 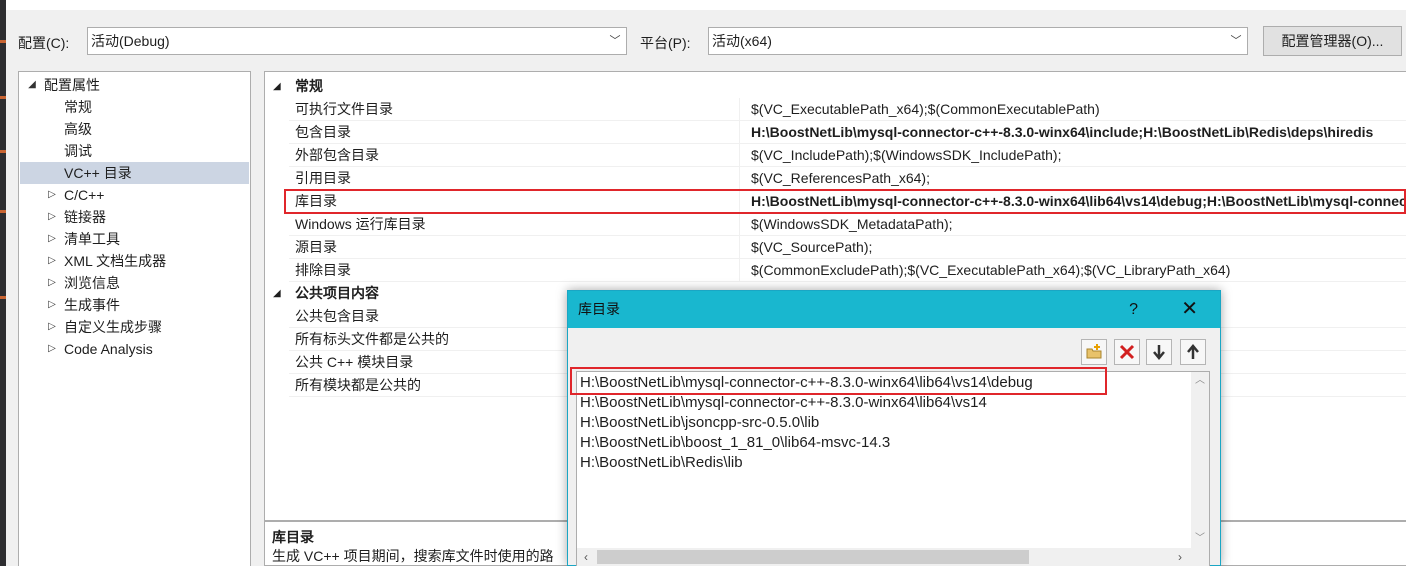 I want to click on tree-item-label: Code Analysis, so click(x=108, y=349).